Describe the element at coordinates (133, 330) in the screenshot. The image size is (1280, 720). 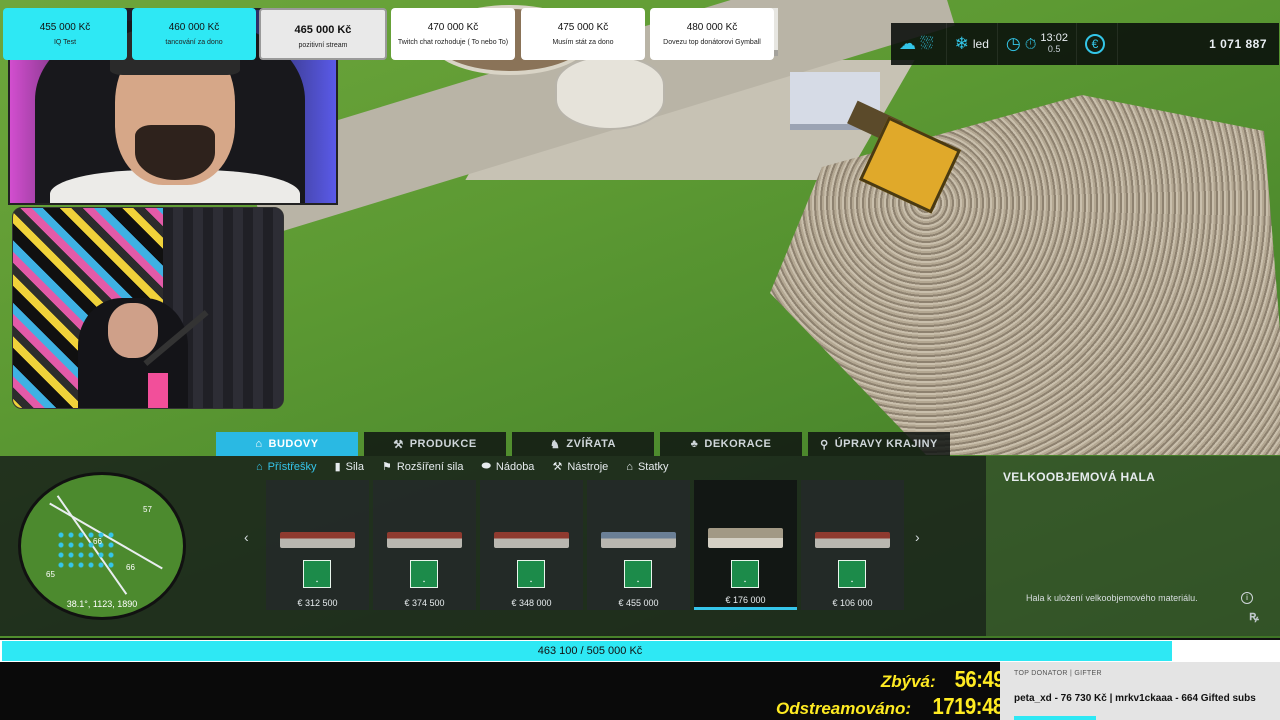
I see `person-face` at that location.